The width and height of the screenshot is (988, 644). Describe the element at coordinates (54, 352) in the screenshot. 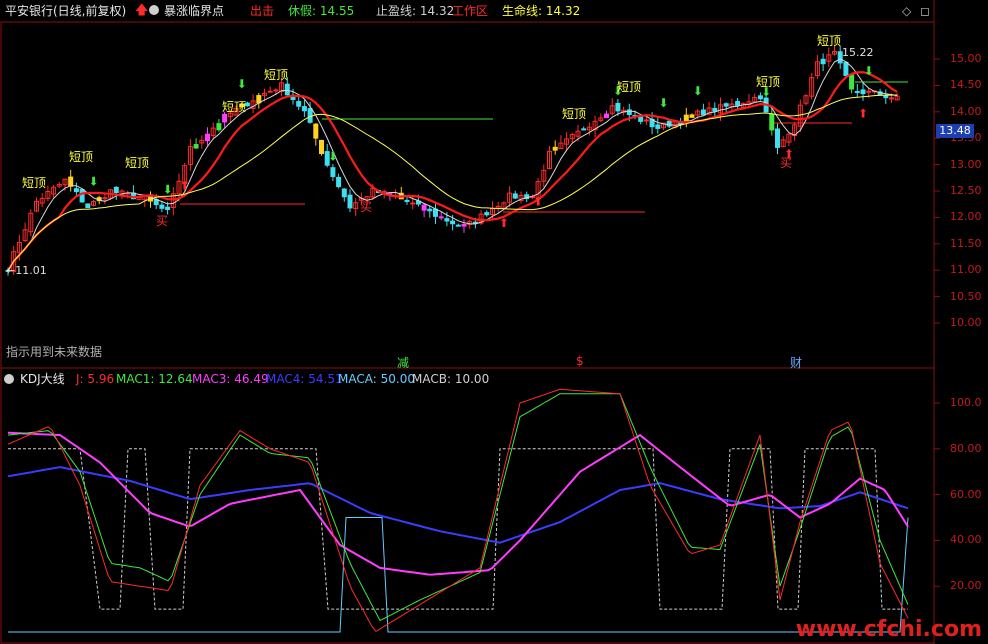

I see `future-data-note: 指示用到未来数据` at that location.